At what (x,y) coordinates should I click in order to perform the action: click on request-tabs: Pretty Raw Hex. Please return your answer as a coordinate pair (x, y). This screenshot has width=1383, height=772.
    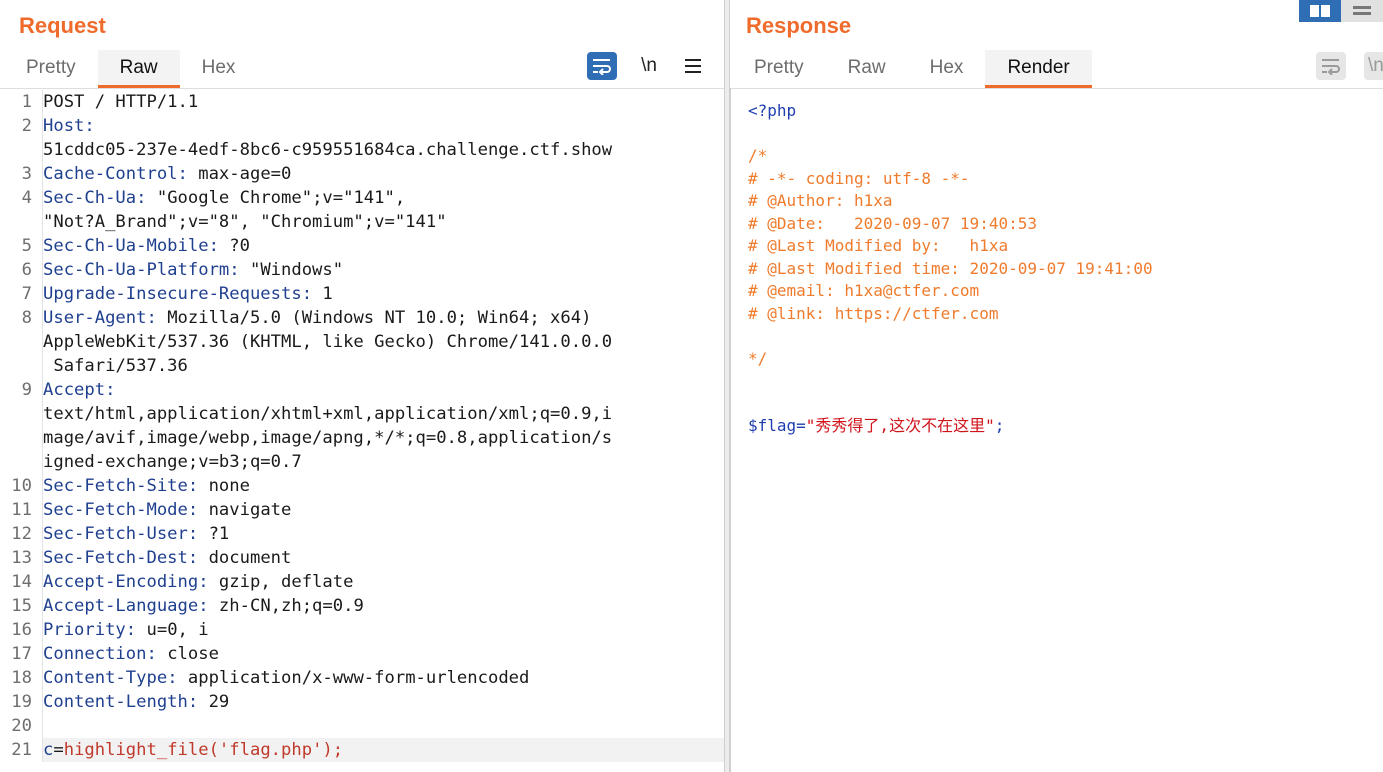
    Looking at the image, I should click on (130, 69).